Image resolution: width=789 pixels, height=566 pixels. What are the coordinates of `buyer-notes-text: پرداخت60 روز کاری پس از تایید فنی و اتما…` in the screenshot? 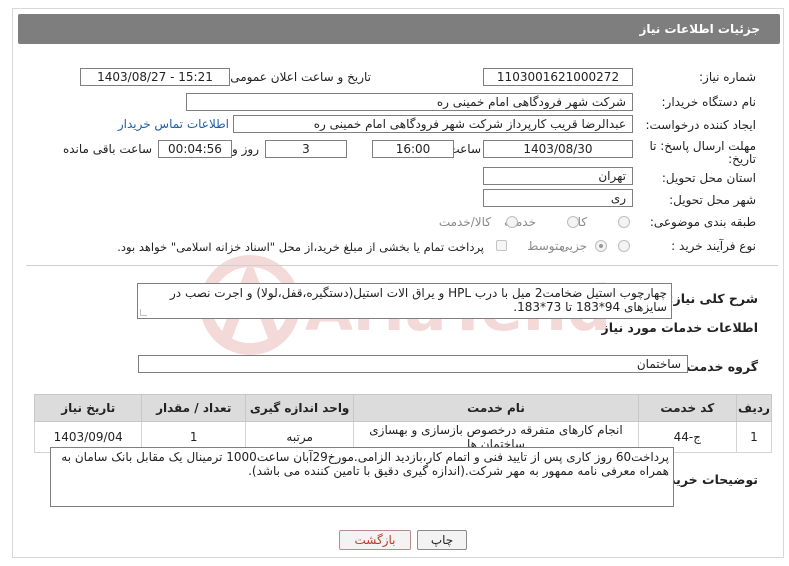 It's located at (365, 464).